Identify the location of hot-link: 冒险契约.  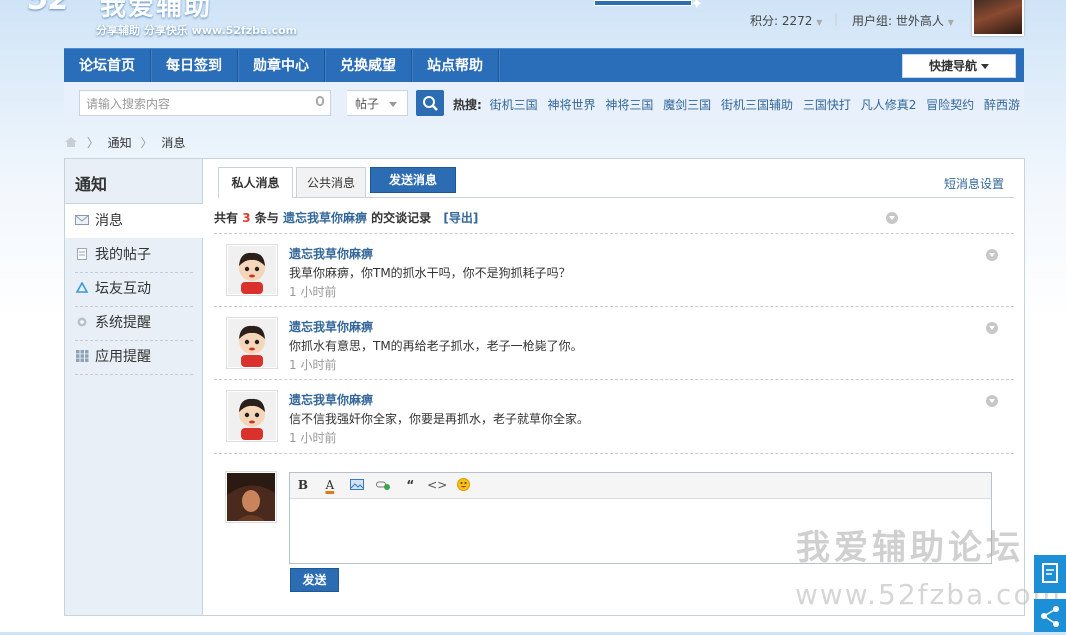
(950, 105).